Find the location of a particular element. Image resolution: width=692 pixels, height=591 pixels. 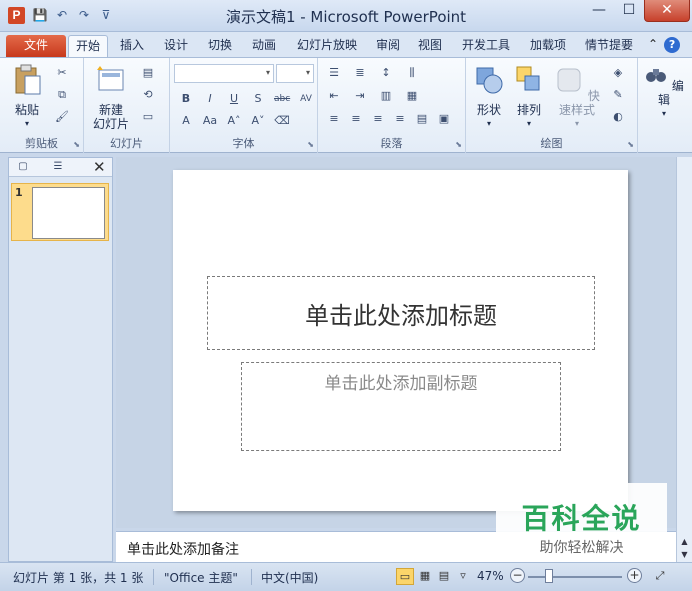

align-right-icon: ≡ is located at coordinates (378, 119).